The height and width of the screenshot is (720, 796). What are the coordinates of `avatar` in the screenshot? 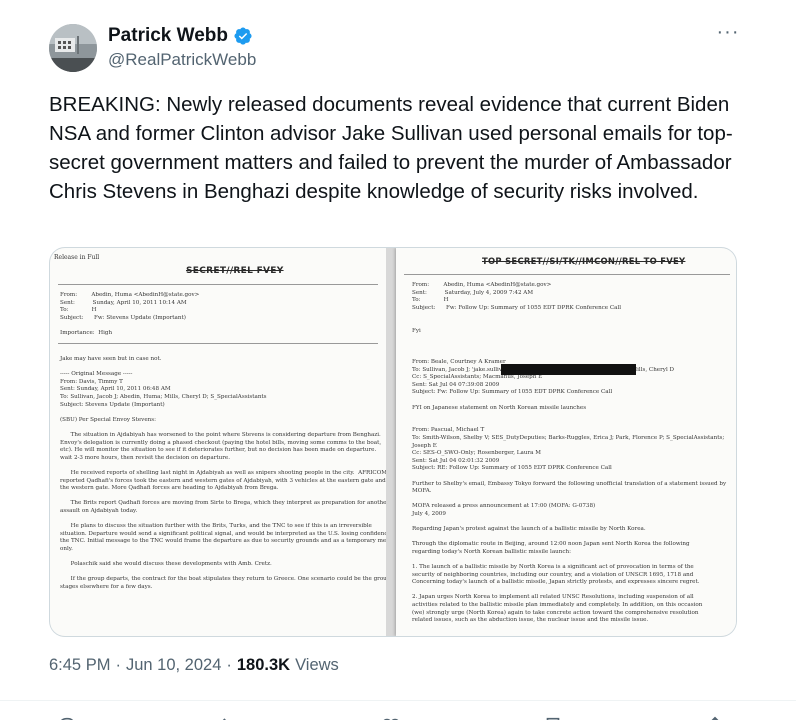 It's located at (73, 48).